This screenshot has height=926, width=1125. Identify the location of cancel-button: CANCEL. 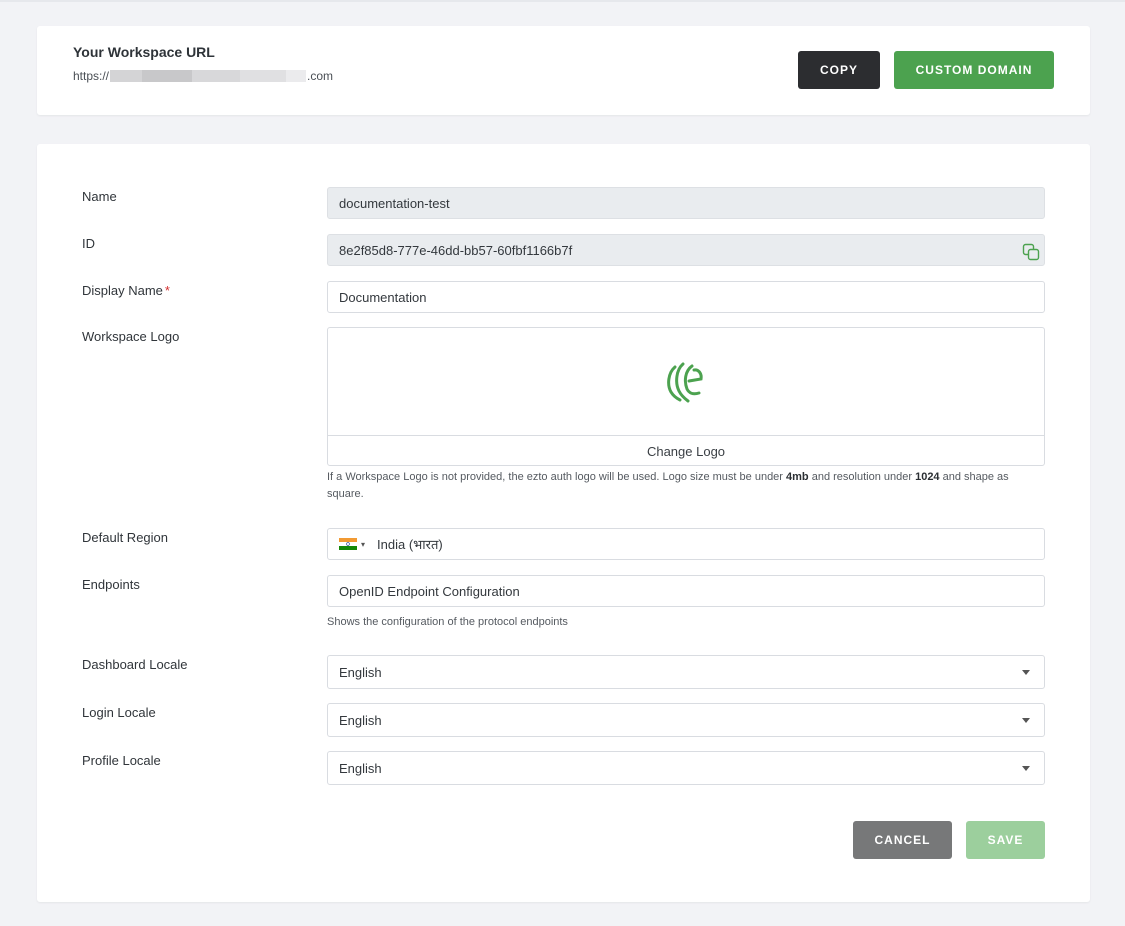
(902, 840).